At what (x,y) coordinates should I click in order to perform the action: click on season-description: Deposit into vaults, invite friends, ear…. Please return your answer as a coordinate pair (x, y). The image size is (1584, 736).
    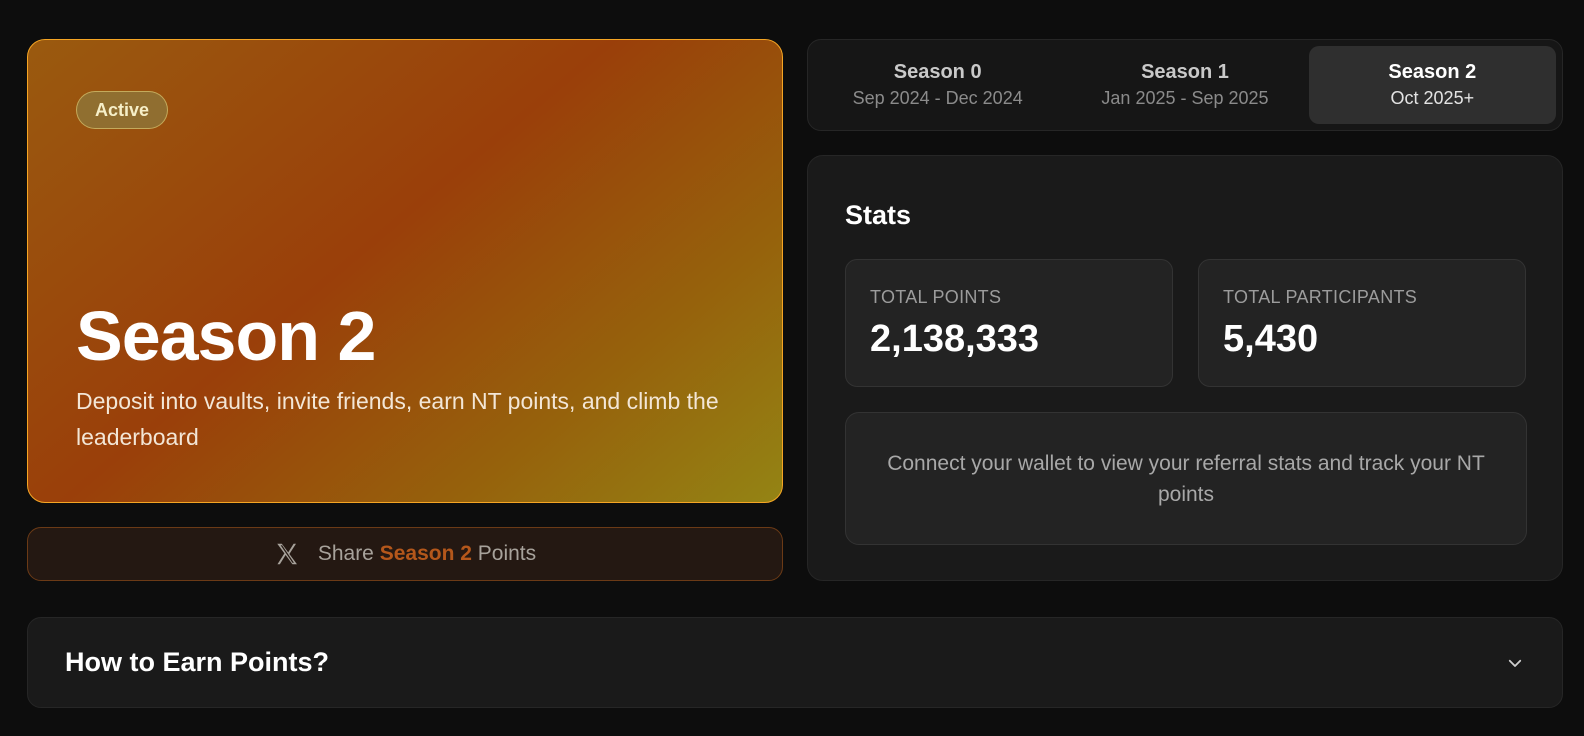
    Looking at the image, I should click on (397, 419).